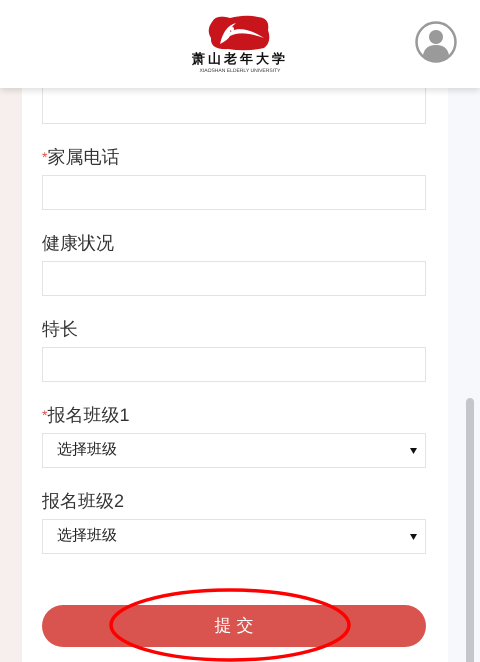 This screenshot has height=662, width=480. What do you see at coordinates (240, 60) in the screenshot?
I see `logo-title: 萧山老年大学` at bounding box center [240, 60].